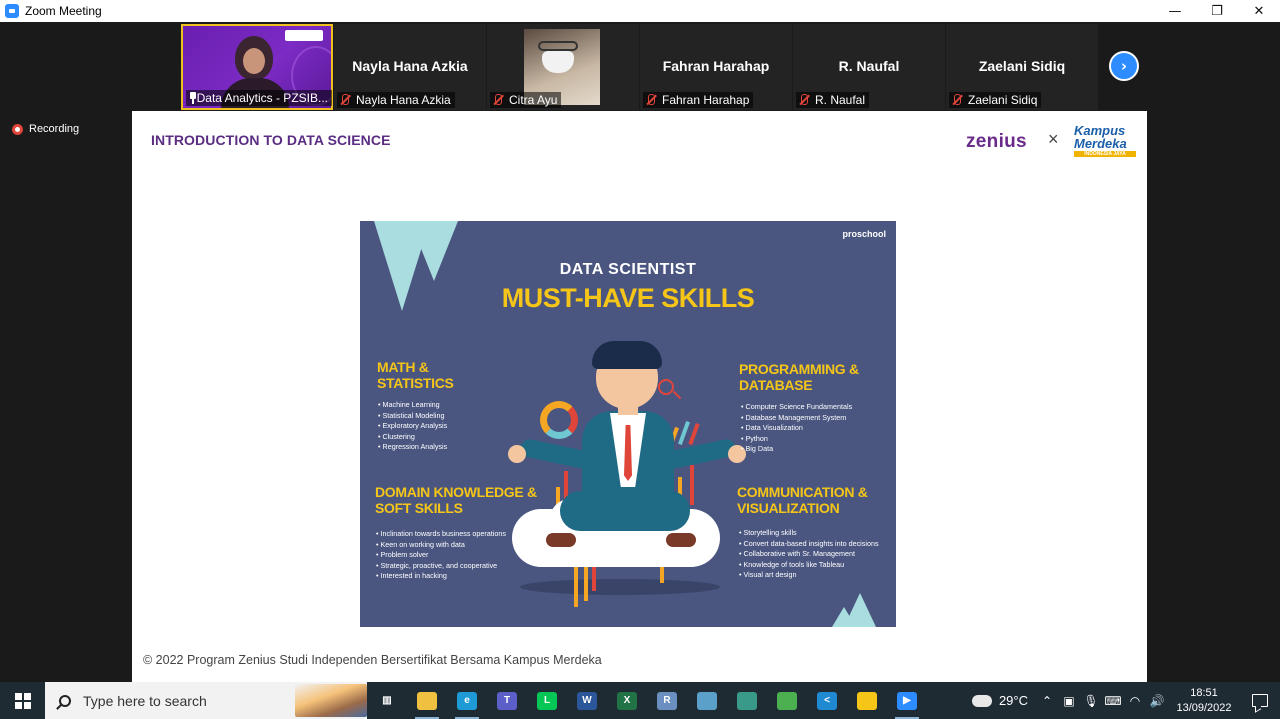 The width and height of the screenshot is (1280, 719). What do you see at coordinates (1003, 100) in the screenshot?
I see `participant-name: Zaelani Sidiq` at bounding box center [1003, 100].